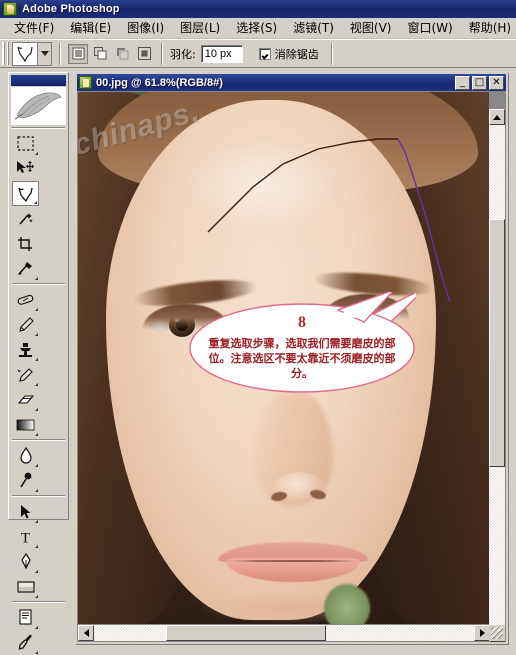  What do you see at coordinates (90, 28) in the screenshot?
I see `menu-edit: 编辑(E)` at bounding box center [90, 28].